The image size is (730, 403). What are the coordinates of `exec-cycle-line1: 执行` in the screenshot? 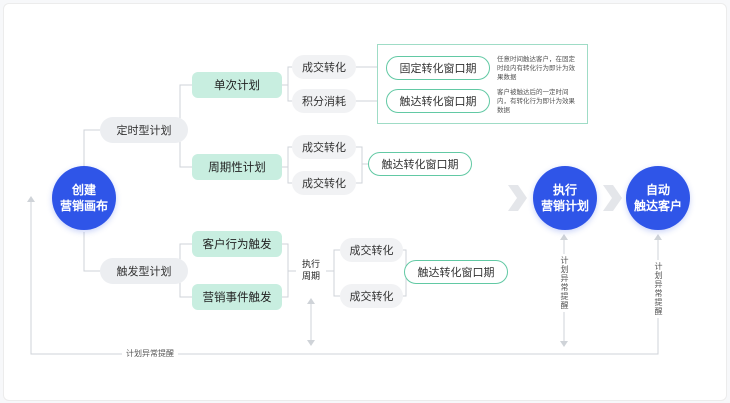 It's located at (310, 265).